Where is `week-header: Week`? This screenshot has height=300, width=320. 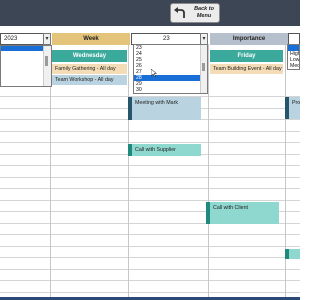
week-header: Week is located at coordinates (91, 39).